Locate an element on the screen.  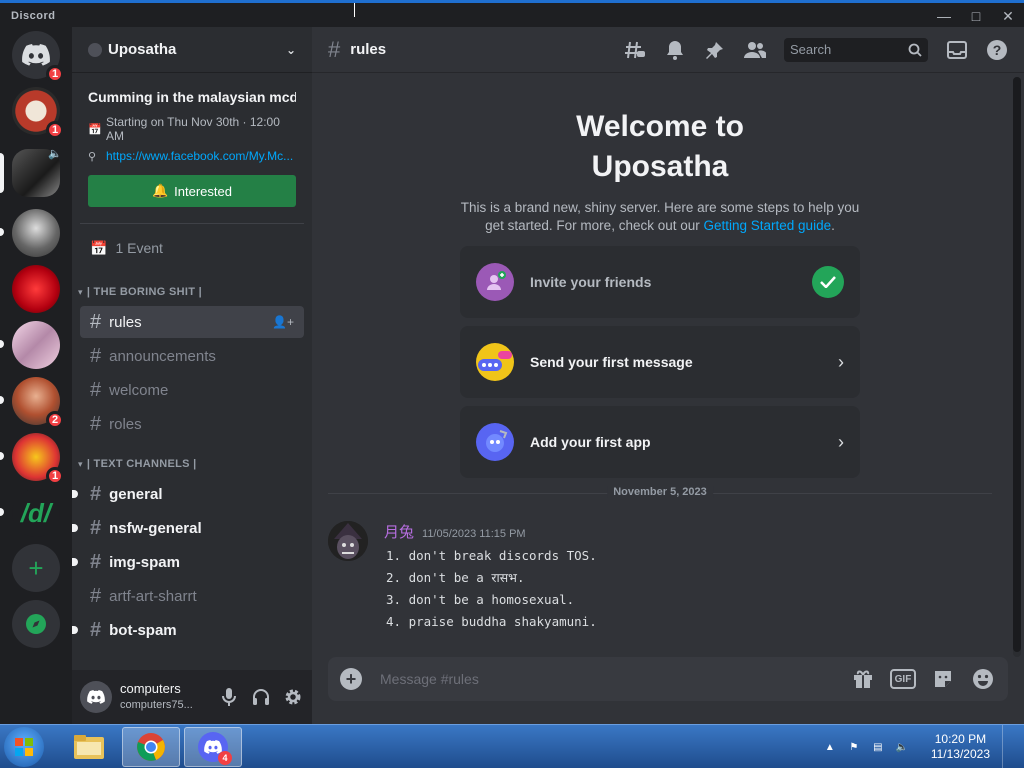
add-server-button: + is located at coordinates (36, 568).